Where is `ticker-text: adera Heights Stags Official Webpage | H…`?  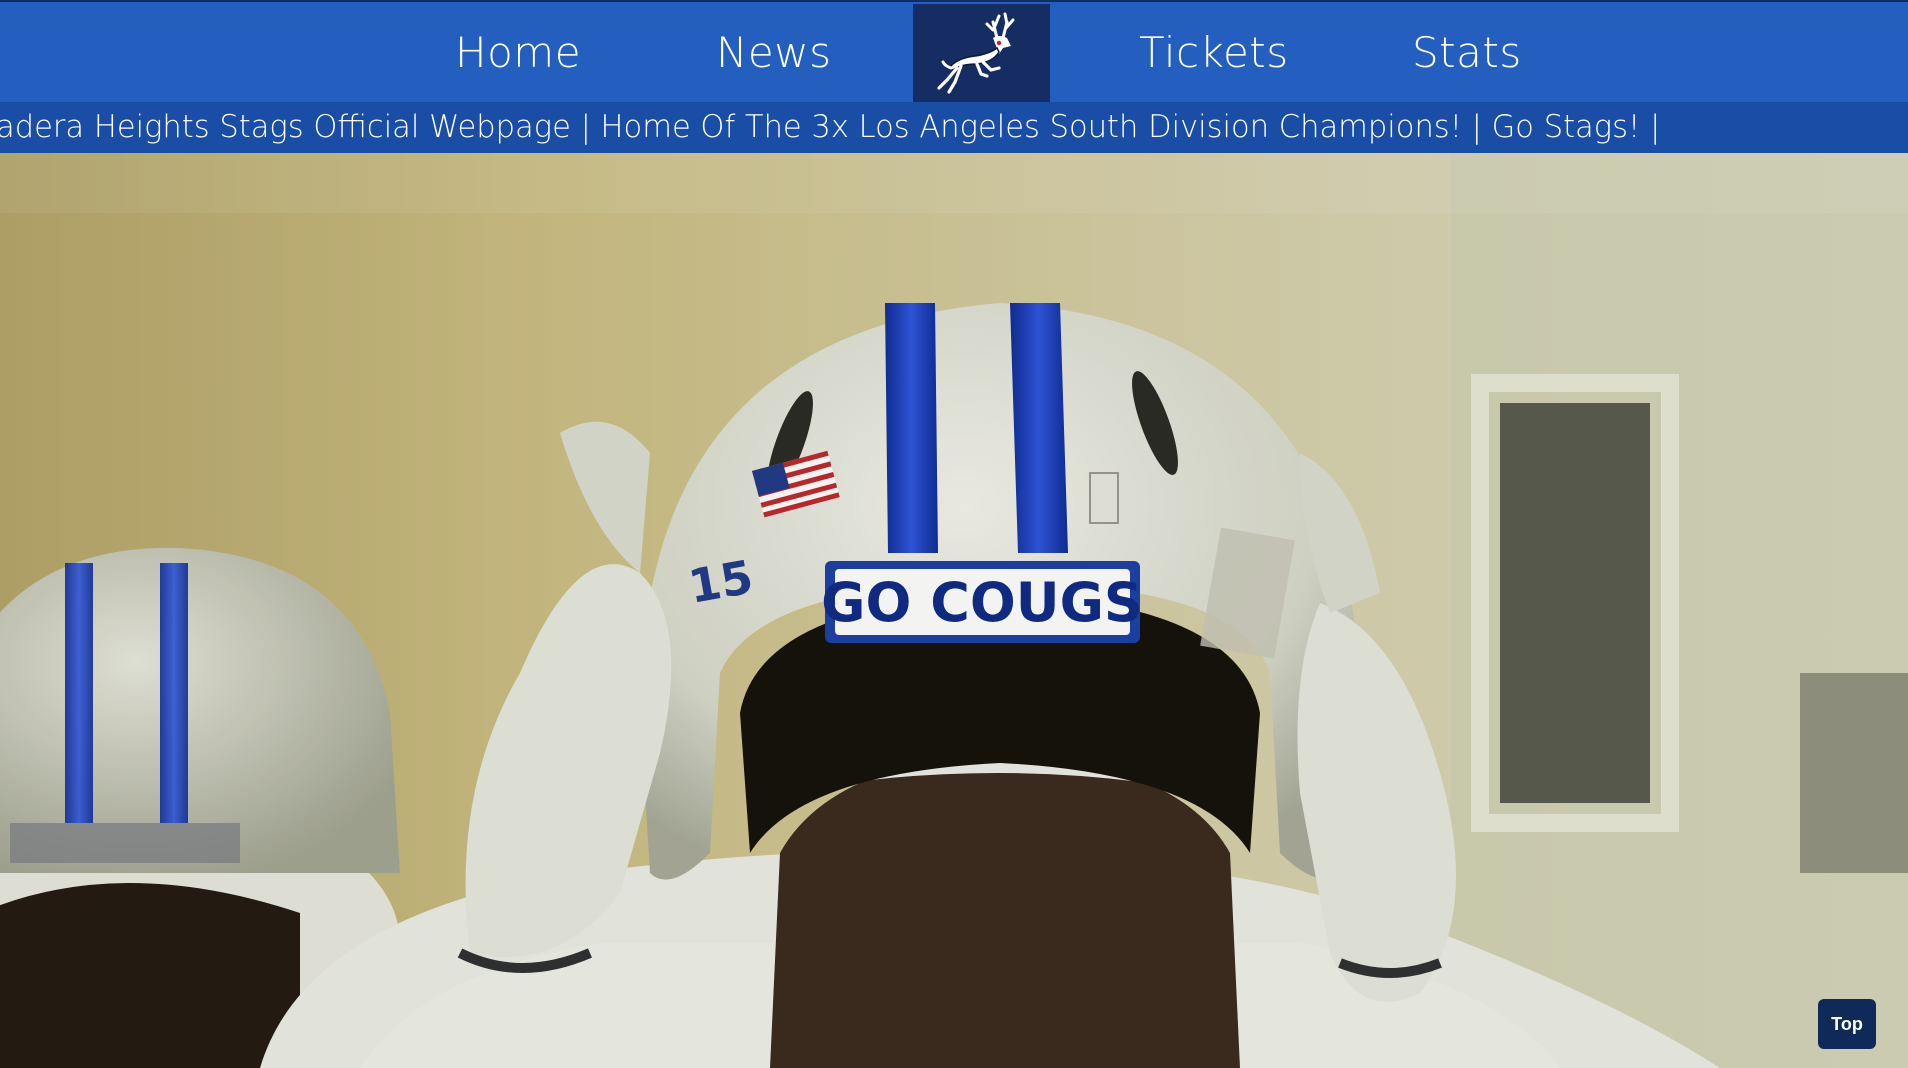
ticker-text: adera Heights Stags Official Webpage | H… is located at coordinates (830, 127).